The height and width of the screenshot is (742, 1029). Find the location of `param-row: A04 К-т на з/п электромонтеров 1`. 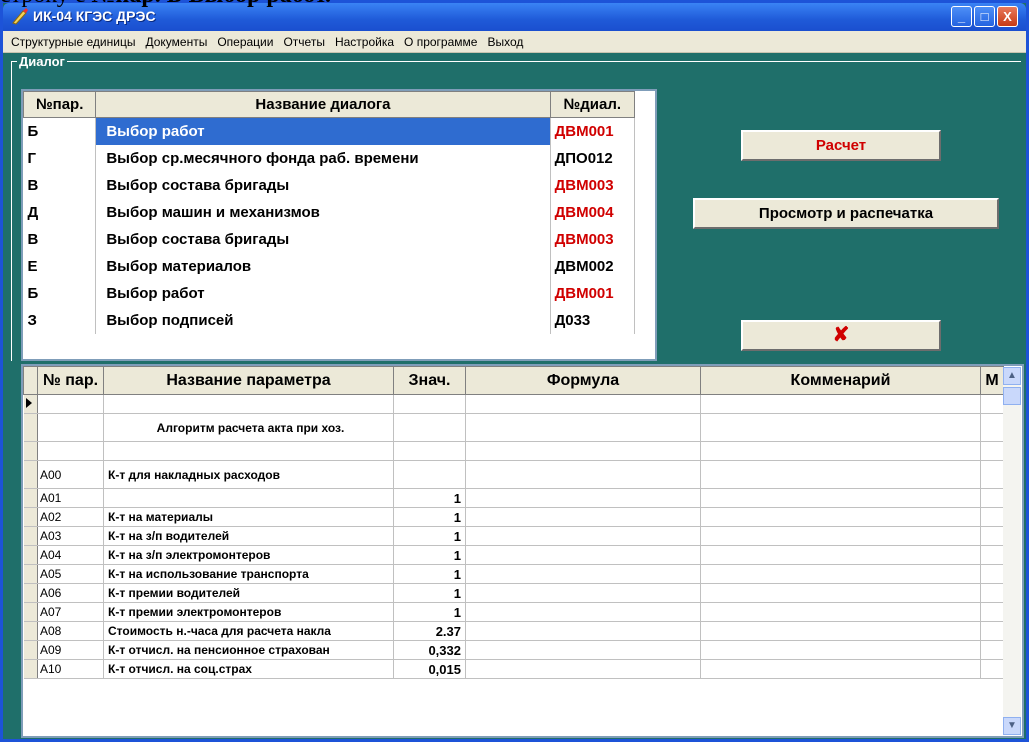

param-row: A04 К-т на з/п электромонтеров 1 is located at coordinates (513, 555).